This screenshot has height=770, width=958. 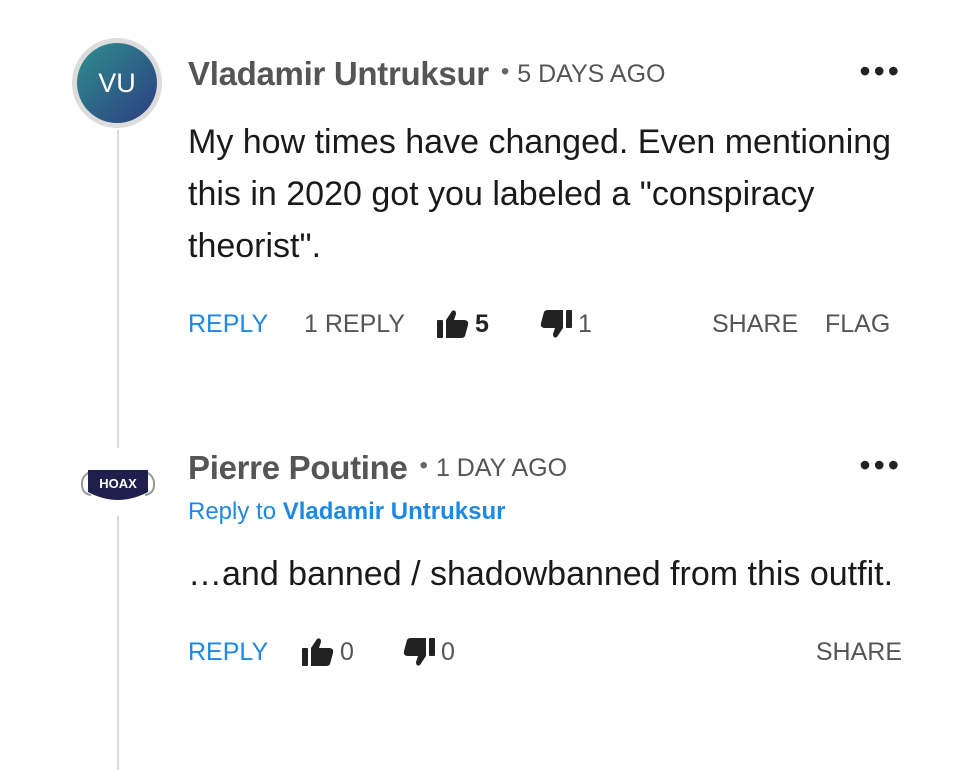 What do you see at coordinates (354, 324) in the screenshot?
I see `view-replies-button: 1 REPLY` at bounding box center [354, 324].